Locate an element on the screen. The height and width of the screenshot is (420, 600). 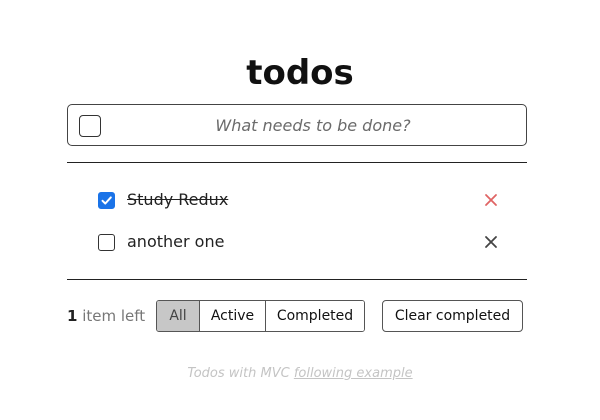
filter-group: All Active Completed is located at coordinates (260, 316).